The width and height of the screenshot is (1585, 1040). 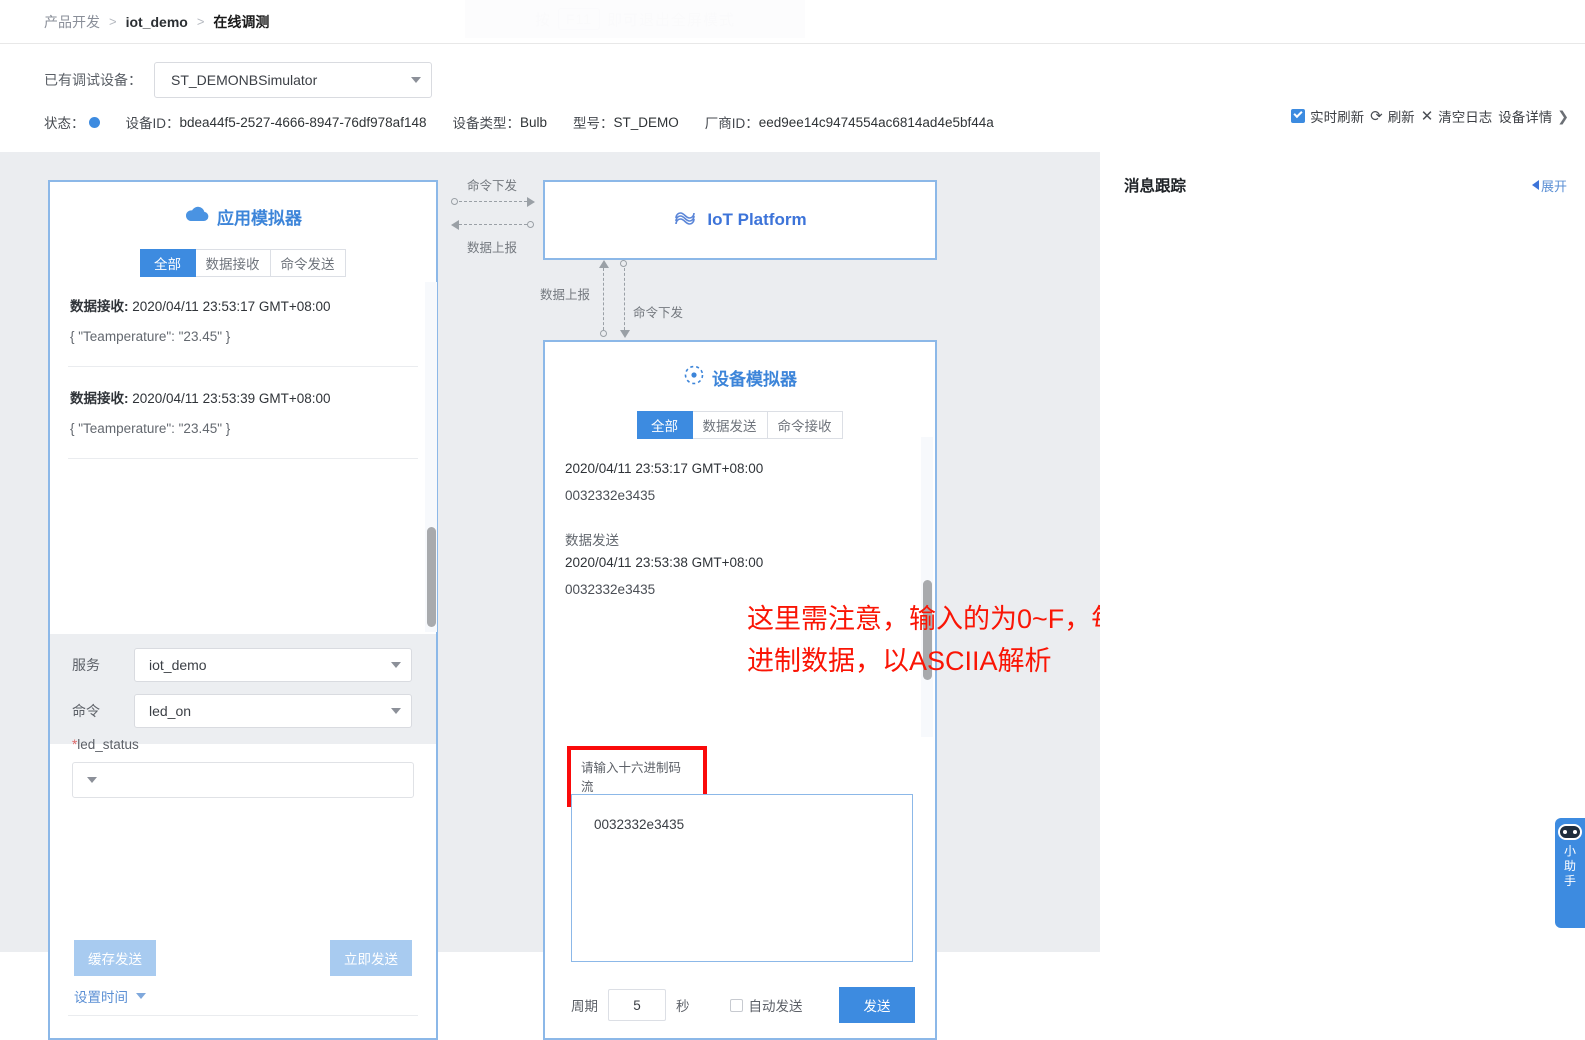 What do you see at coordinates (259, 218) in the screenshot?
I see `app-simulator-title-text: 应用模拟器` at bounding box center [259, 218].